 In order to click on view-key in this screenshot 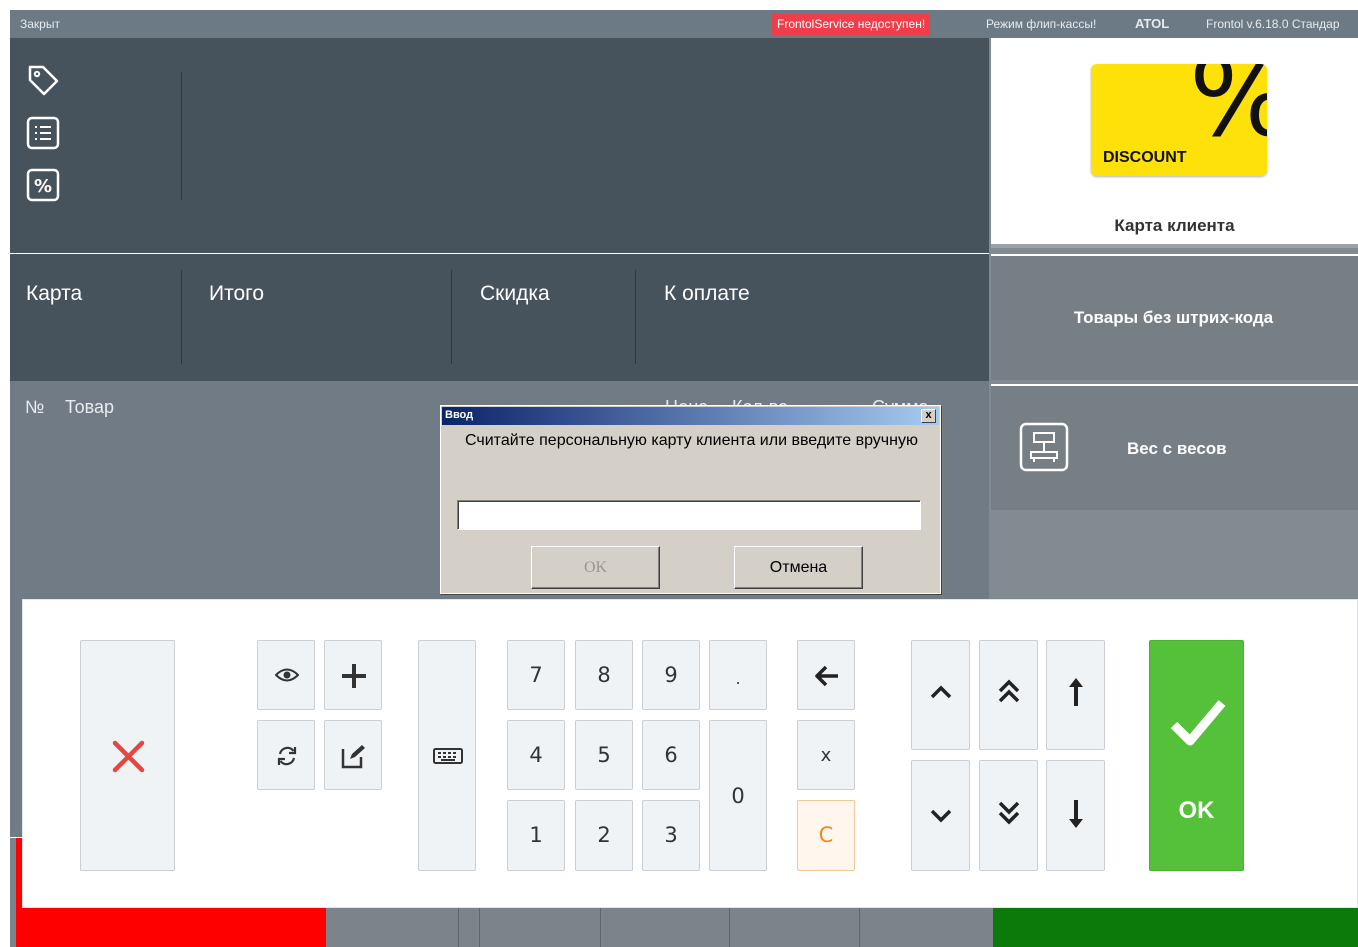, I will do `click(286, 675)`.